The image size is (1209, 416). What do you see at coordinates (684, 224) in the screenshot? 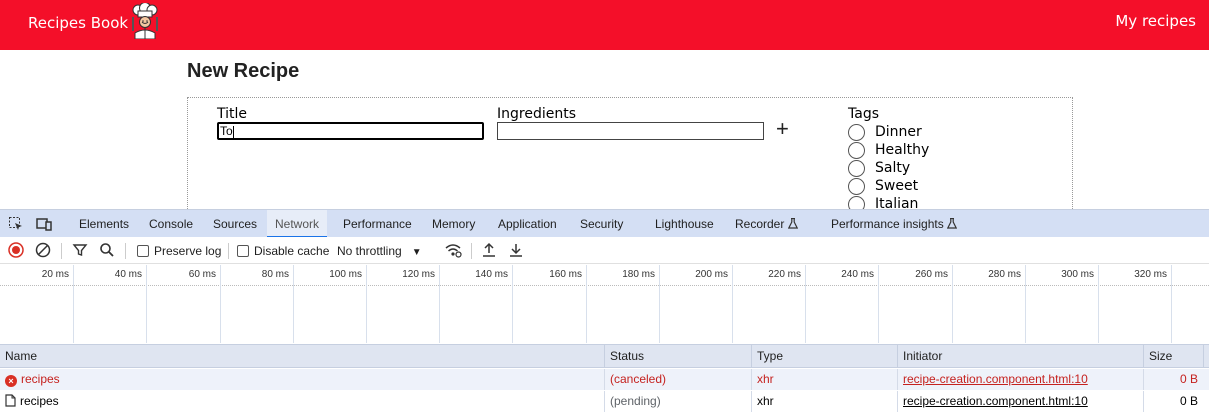
I see `tab-lighthouse: Lighthouse` at bounding box center [684, 224].